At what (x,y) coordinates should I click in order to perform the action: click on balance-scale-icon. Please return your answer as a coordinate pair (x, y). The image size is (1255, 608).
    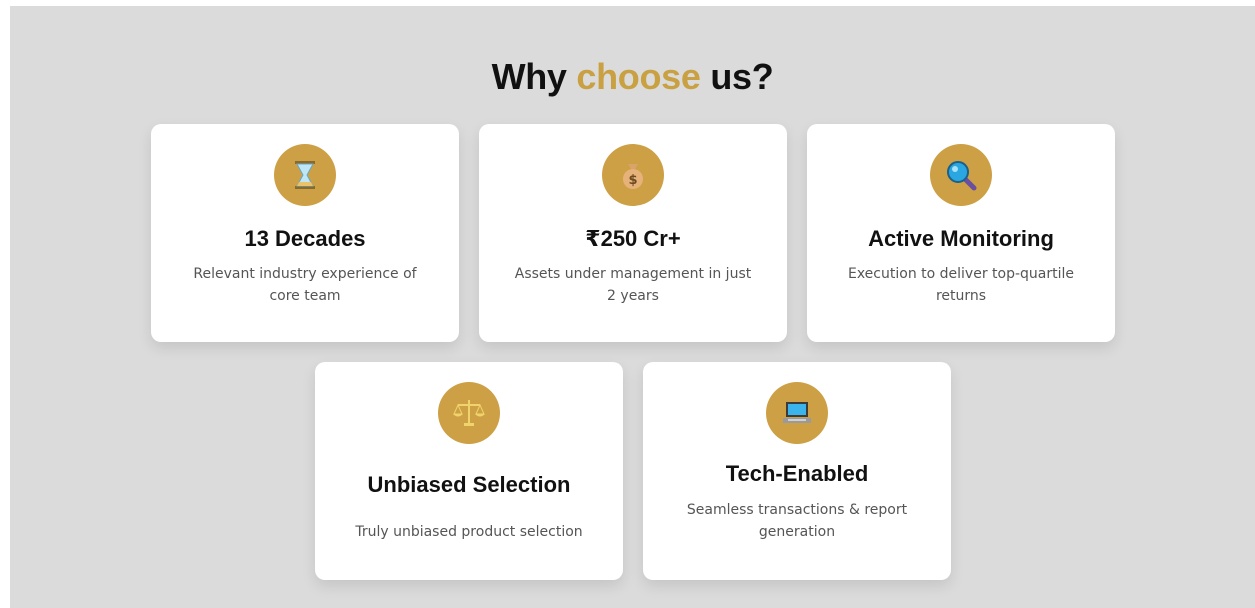
    Looking at the image, I should click on (469, 413).